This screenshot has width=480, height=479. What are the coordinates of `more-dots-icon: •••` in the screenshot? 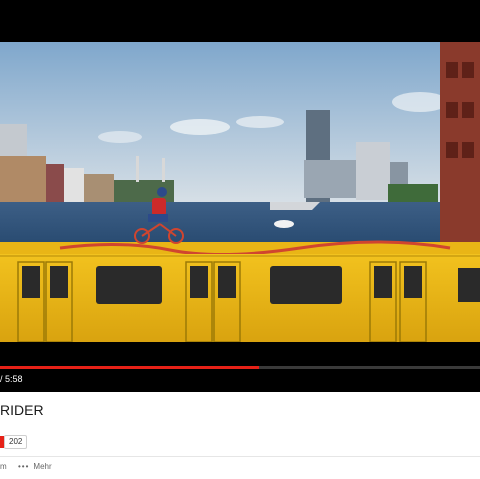 It's located at (24, 466).